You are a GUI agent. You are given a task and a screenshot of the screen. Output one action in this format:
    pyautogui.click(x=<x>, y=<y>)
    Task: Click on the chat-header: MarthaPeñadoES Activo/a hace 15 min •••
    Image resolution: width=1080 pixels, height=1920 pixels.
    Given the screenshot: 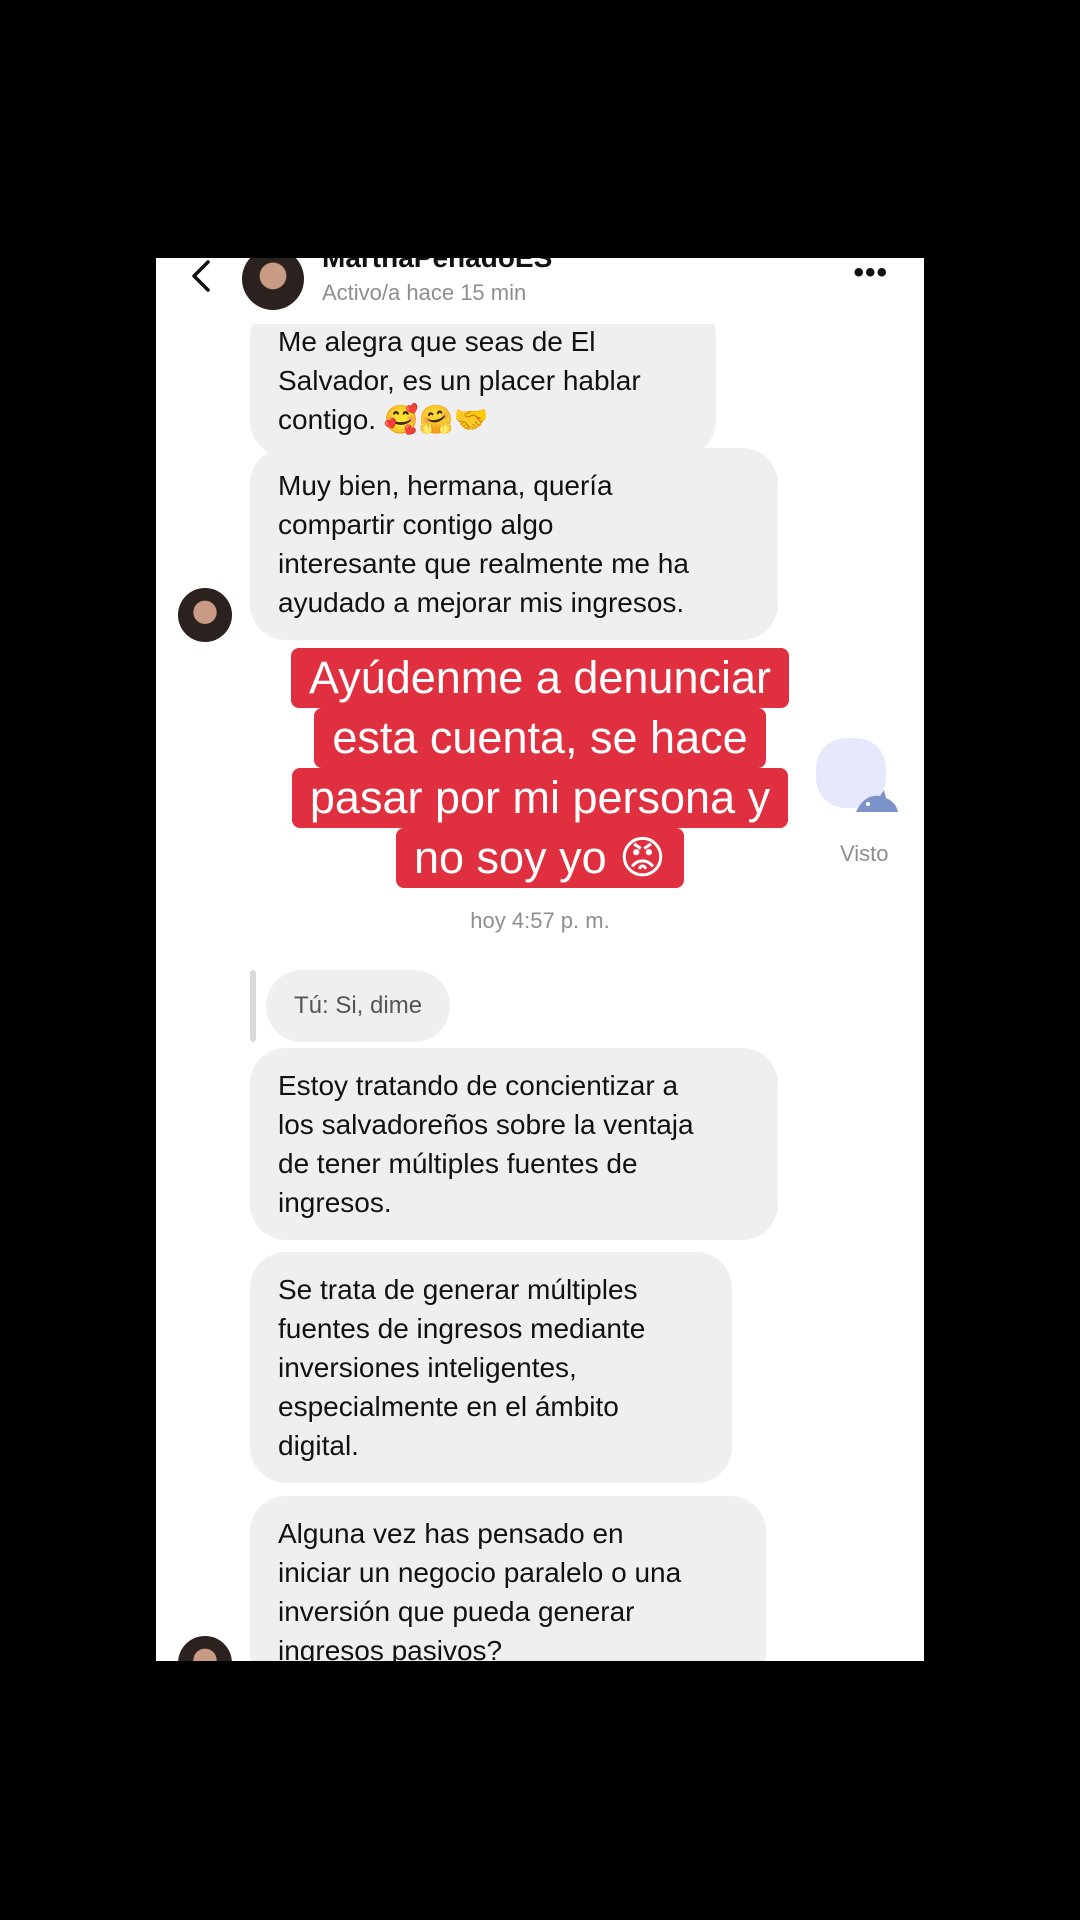 What is the action you would take?
    pyautogui.click(x=540, y=291)
    